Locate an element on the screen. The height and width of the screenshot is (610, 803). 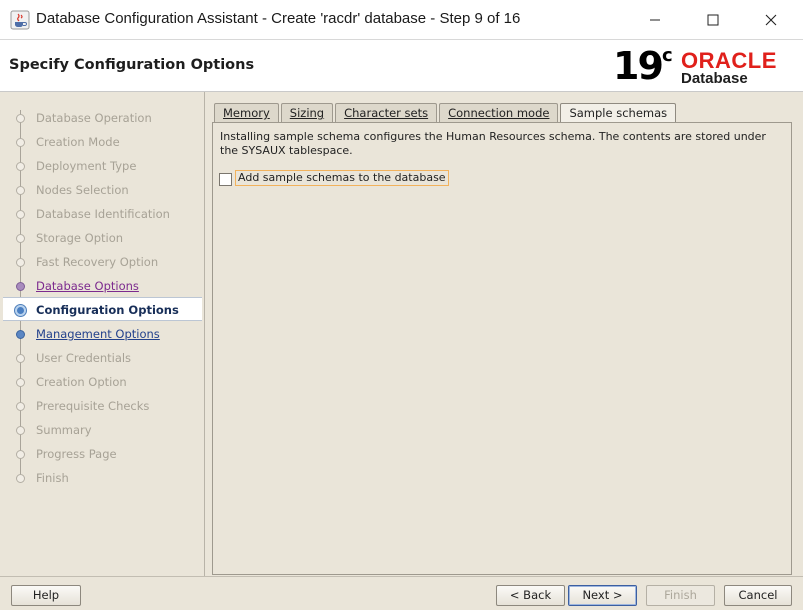
step-database-identification: Database Identification is located at coordinates (102, 214).